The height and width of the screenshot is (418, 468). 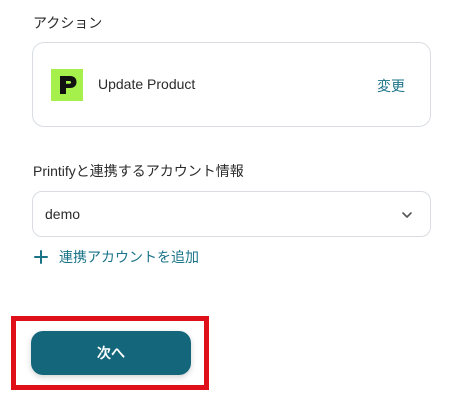 What do you see at coordinates (63, 214) in the screenshot?
I see `selected-account-value: demo` at bounding box center [63, 214].